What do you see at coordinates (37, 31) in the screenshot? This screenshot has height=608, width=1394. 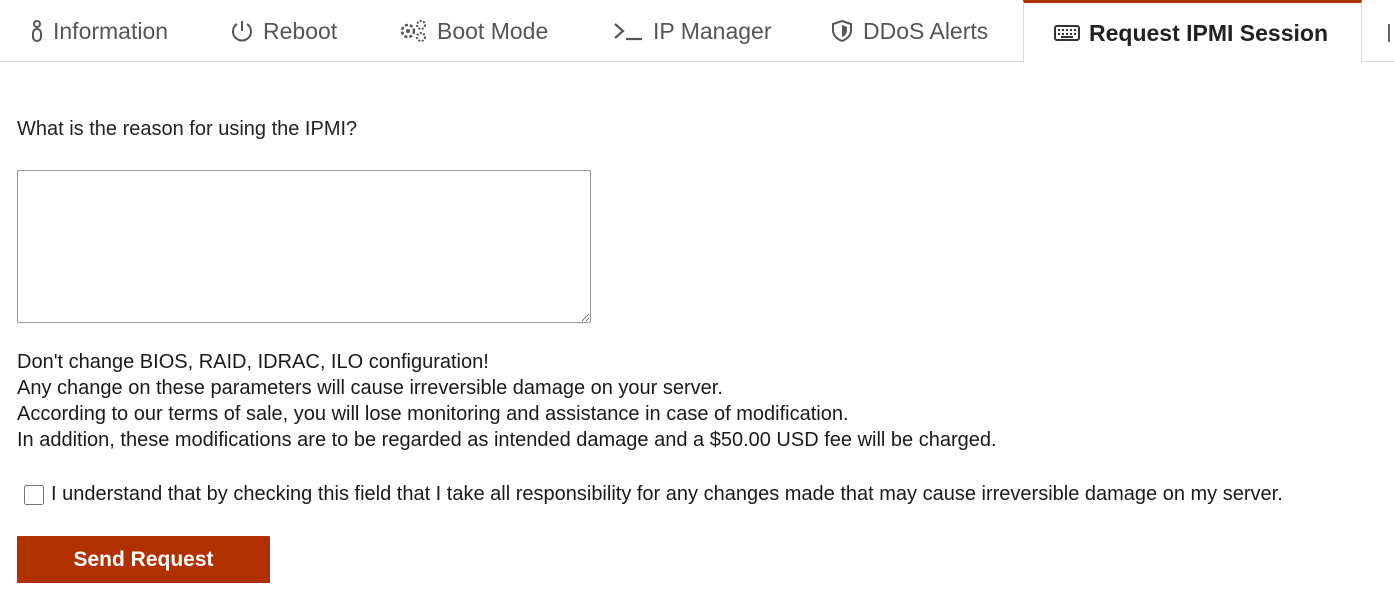 I see `info-icon` at bounding box center [37, 31].